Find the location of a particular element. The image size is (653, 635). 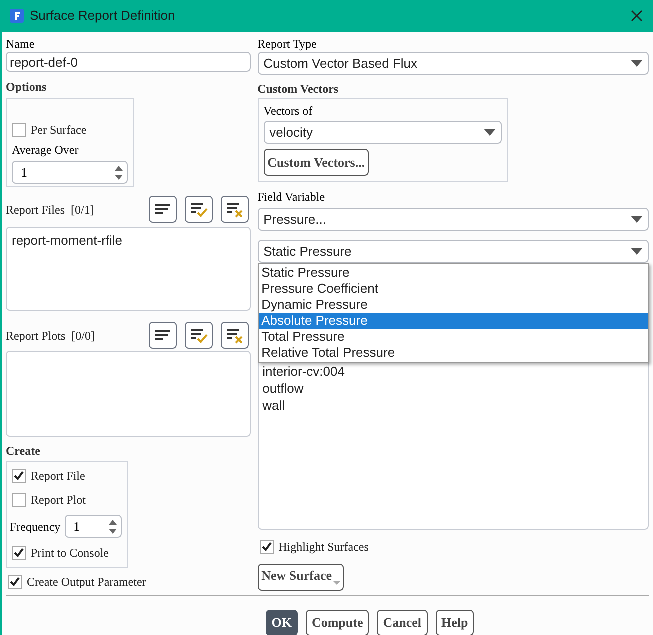

checkbox-label: Highlight Surfaces is located at coordinates (323, 547).